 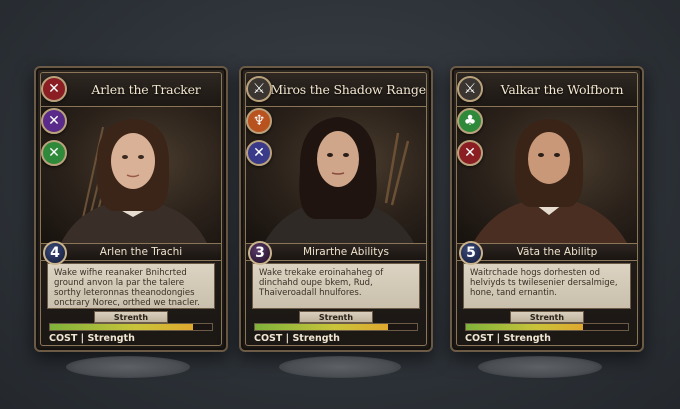 What do you see at coordinates (557, 252) in the screenshot?
I see `ability-name: Väta the Abilitp` at bounding box center [557, 252].